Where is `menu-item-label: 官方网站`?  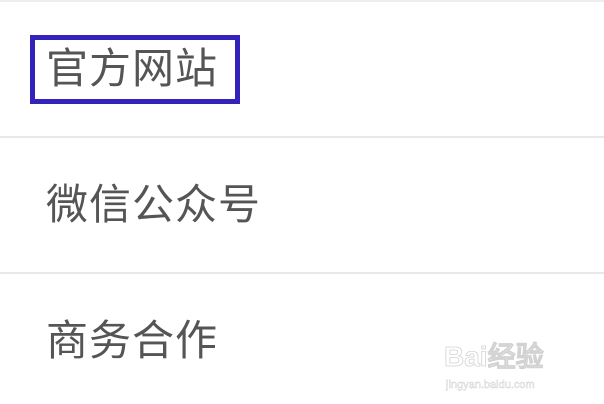
menu-item-label: 官方网站 is located at coordinates (132, 68).